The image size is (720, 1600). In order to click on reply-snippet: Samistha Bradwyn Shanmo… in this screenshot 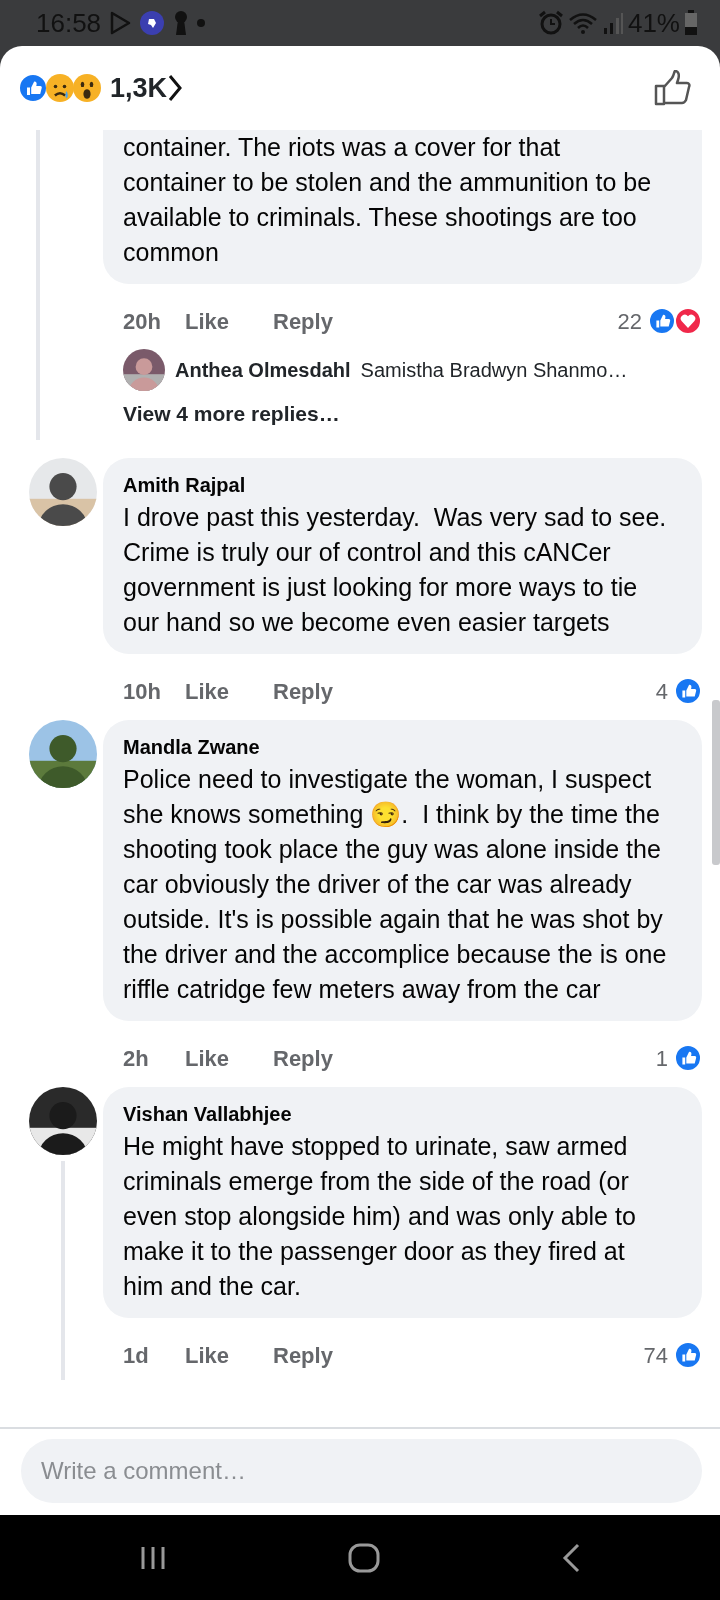, I will do `click(494, 370)`.